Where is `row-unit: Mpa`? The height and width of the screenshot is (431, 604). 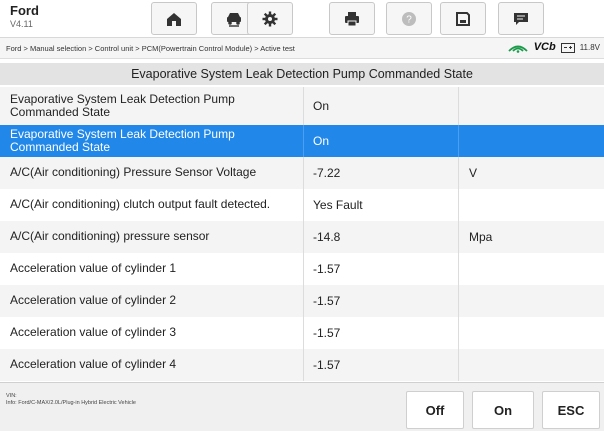
row-unit: Mpa is located at coordinates (531, 237).